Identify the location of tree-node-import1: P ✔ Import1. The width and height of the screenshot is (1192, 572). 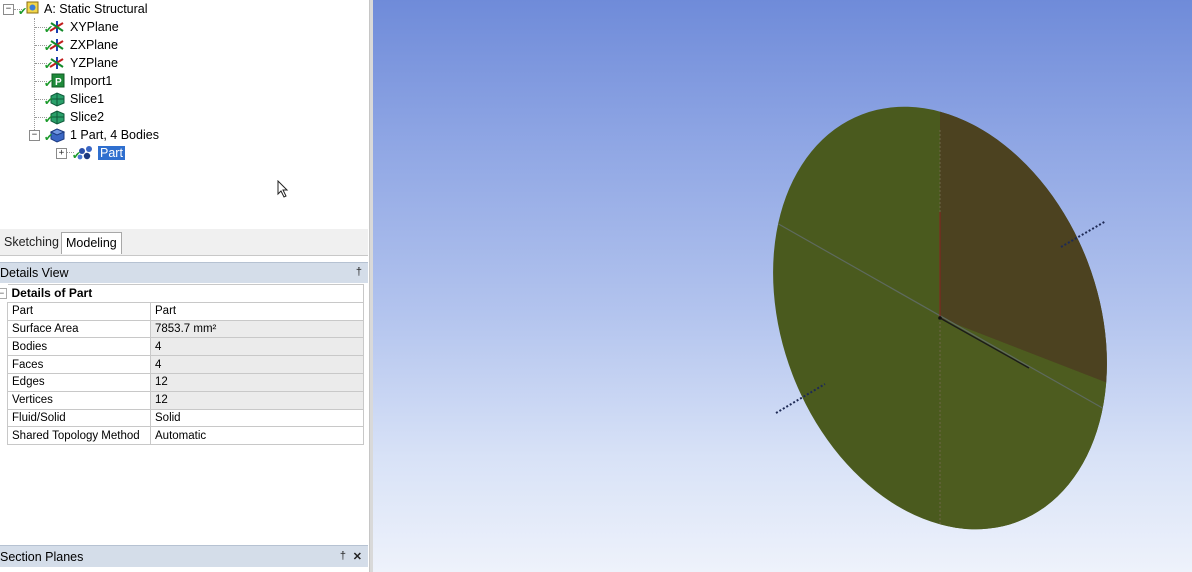
(78, 81).